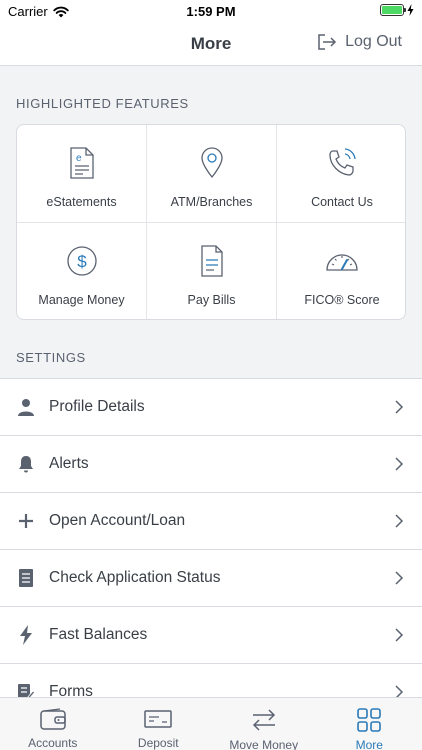 This screenshot has height=750, width=422. What do you see at coordinates (211, 464) in the screenshot?
I see `settings-item-alerts: Alerts` at bounding box center [211, 464].